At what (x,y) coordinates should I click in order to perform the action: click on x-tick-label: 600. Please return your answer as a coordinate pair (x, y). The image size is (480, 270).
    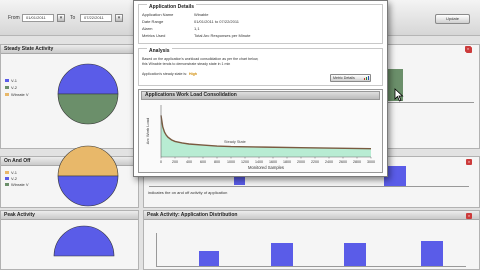
    Looking at the image, I should click on (203, 162).